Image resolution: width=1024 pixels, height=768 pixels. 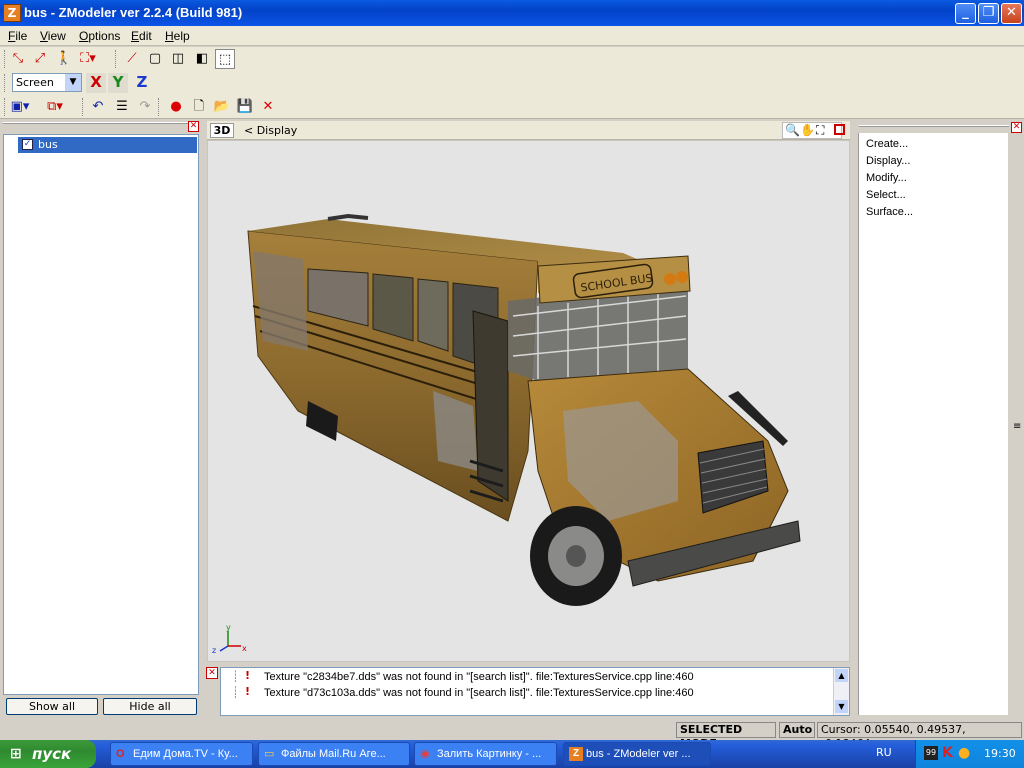 What do you see at coordinates (53, 36) in the screenshot?
I see `menu-view: View` at bounding box center [53, 36].